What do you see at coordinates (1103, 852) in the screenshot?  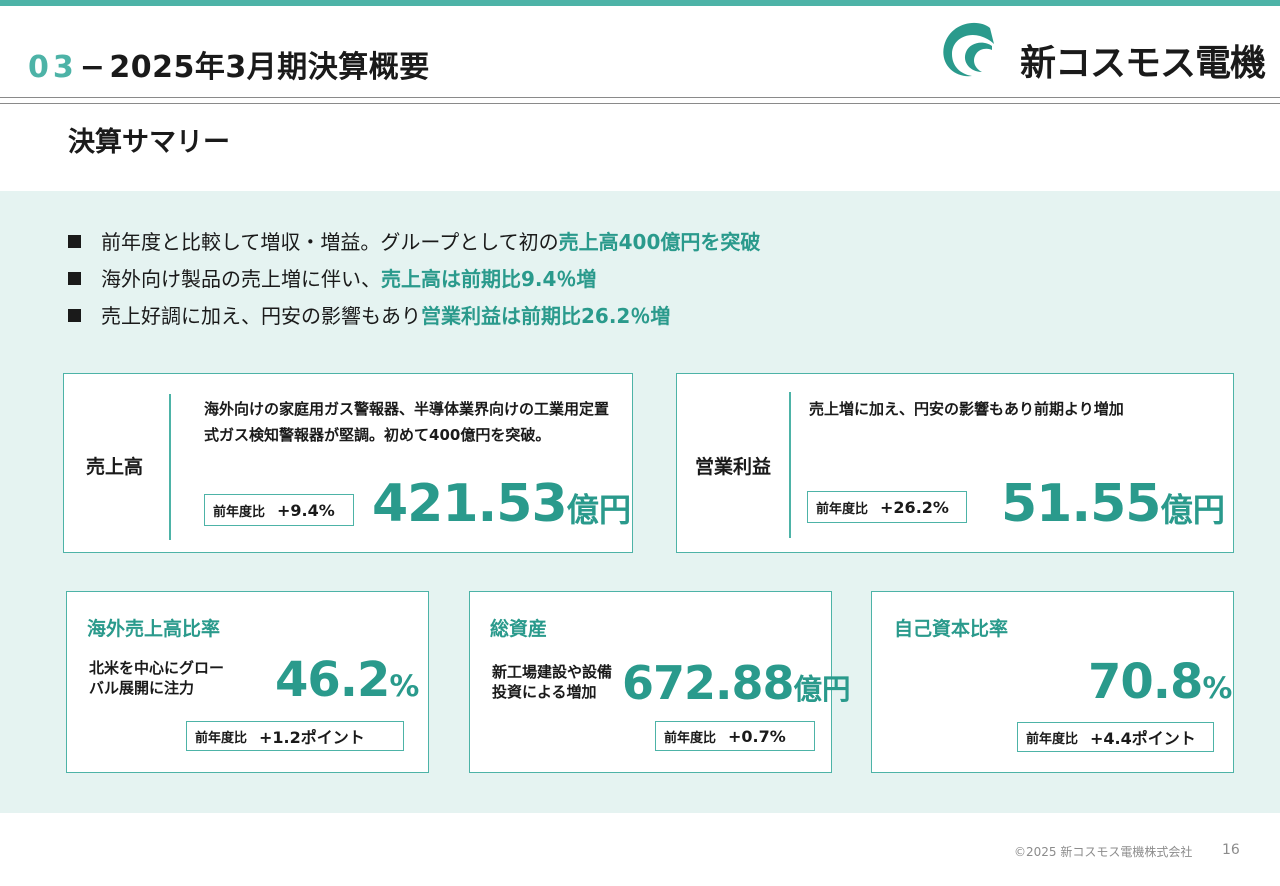 I see `footer-copyright: ©2025 新コスモス電機株式会社` at bounding box center [1103, 852].